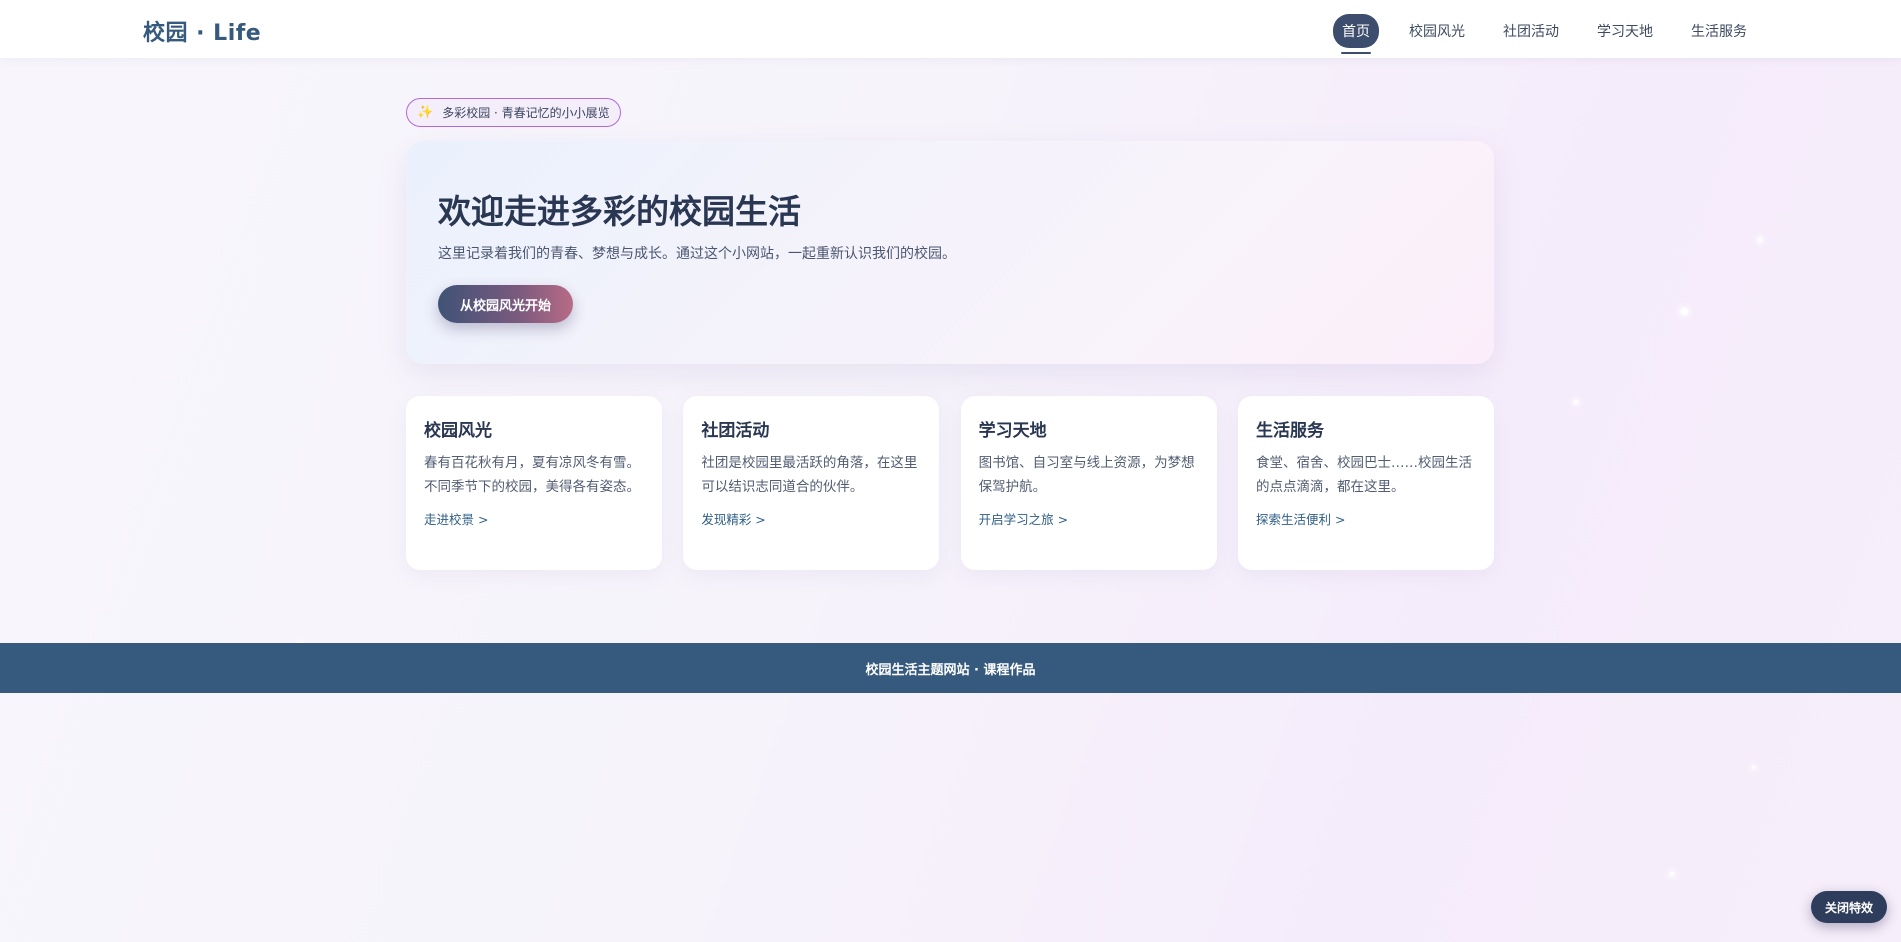 Image resolution: width=1901 pixels, height=942 pixels. I want to click on hero-title: 欢迎走进多彩的校园生活, so click(619, 211).